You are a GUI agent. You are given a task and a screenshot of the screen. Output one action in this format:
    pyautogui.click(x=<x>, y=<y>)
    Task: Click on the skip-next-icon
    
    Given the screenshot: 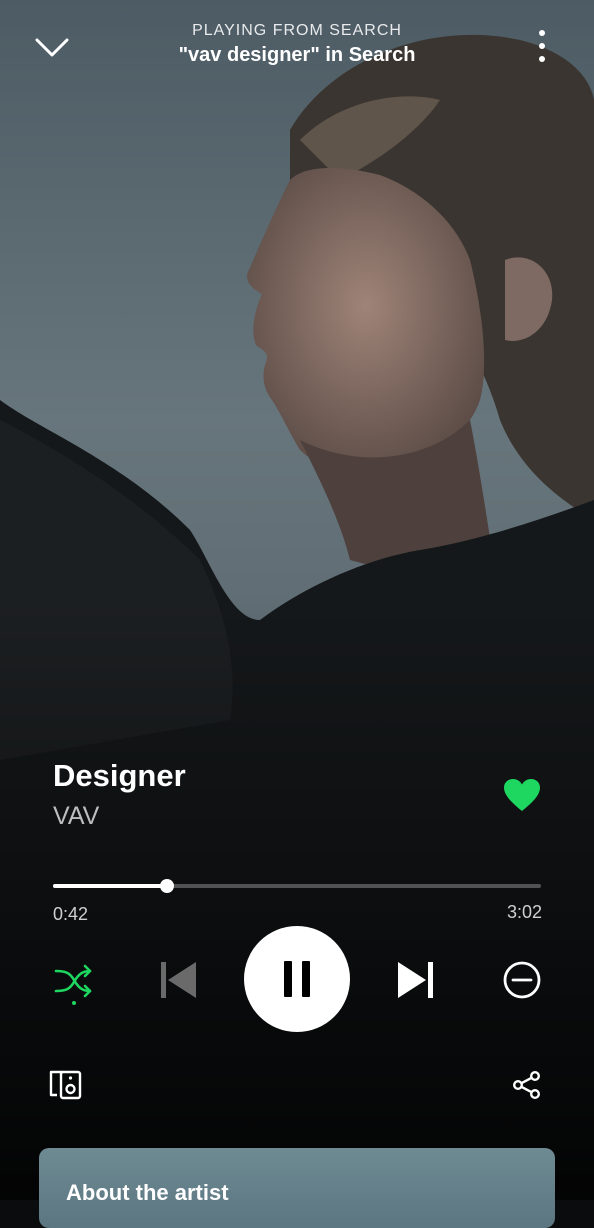 What is the action you would take?
    pyautogui.click(x=415, y=980)
    